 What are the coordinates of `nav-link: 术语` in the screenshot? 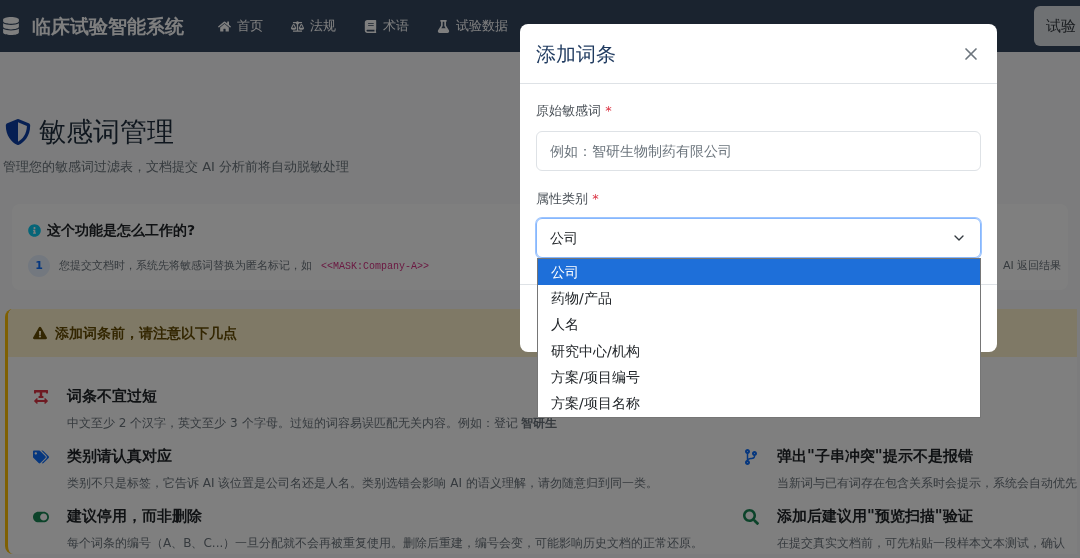 It's located at (386, 26).